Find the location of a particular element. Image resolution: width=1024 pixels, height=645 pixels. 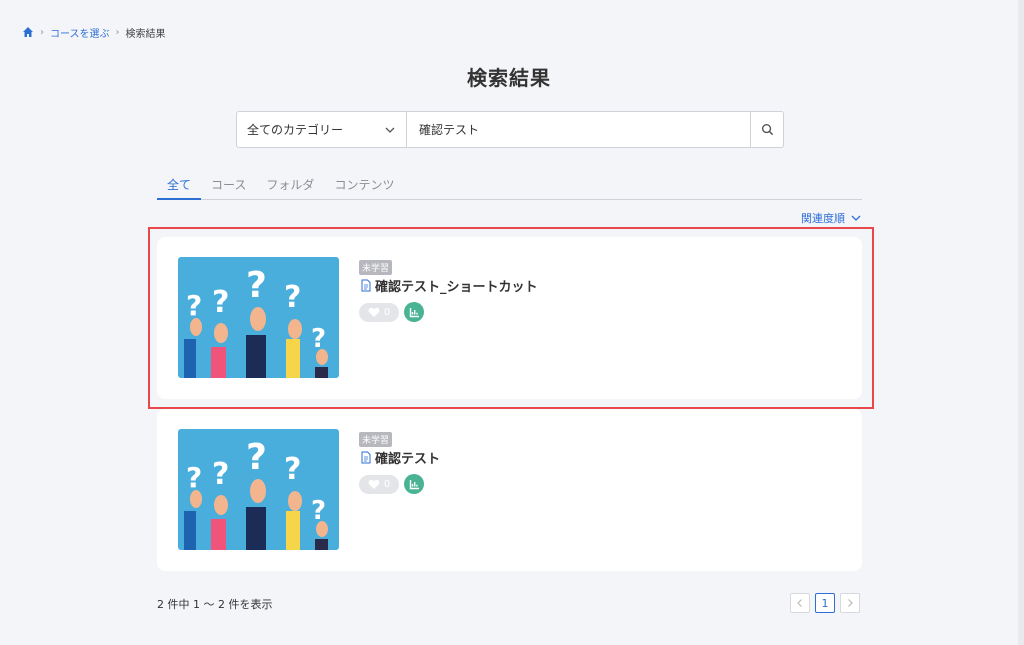

page-right-edge is located at coordinates (1021, 322).